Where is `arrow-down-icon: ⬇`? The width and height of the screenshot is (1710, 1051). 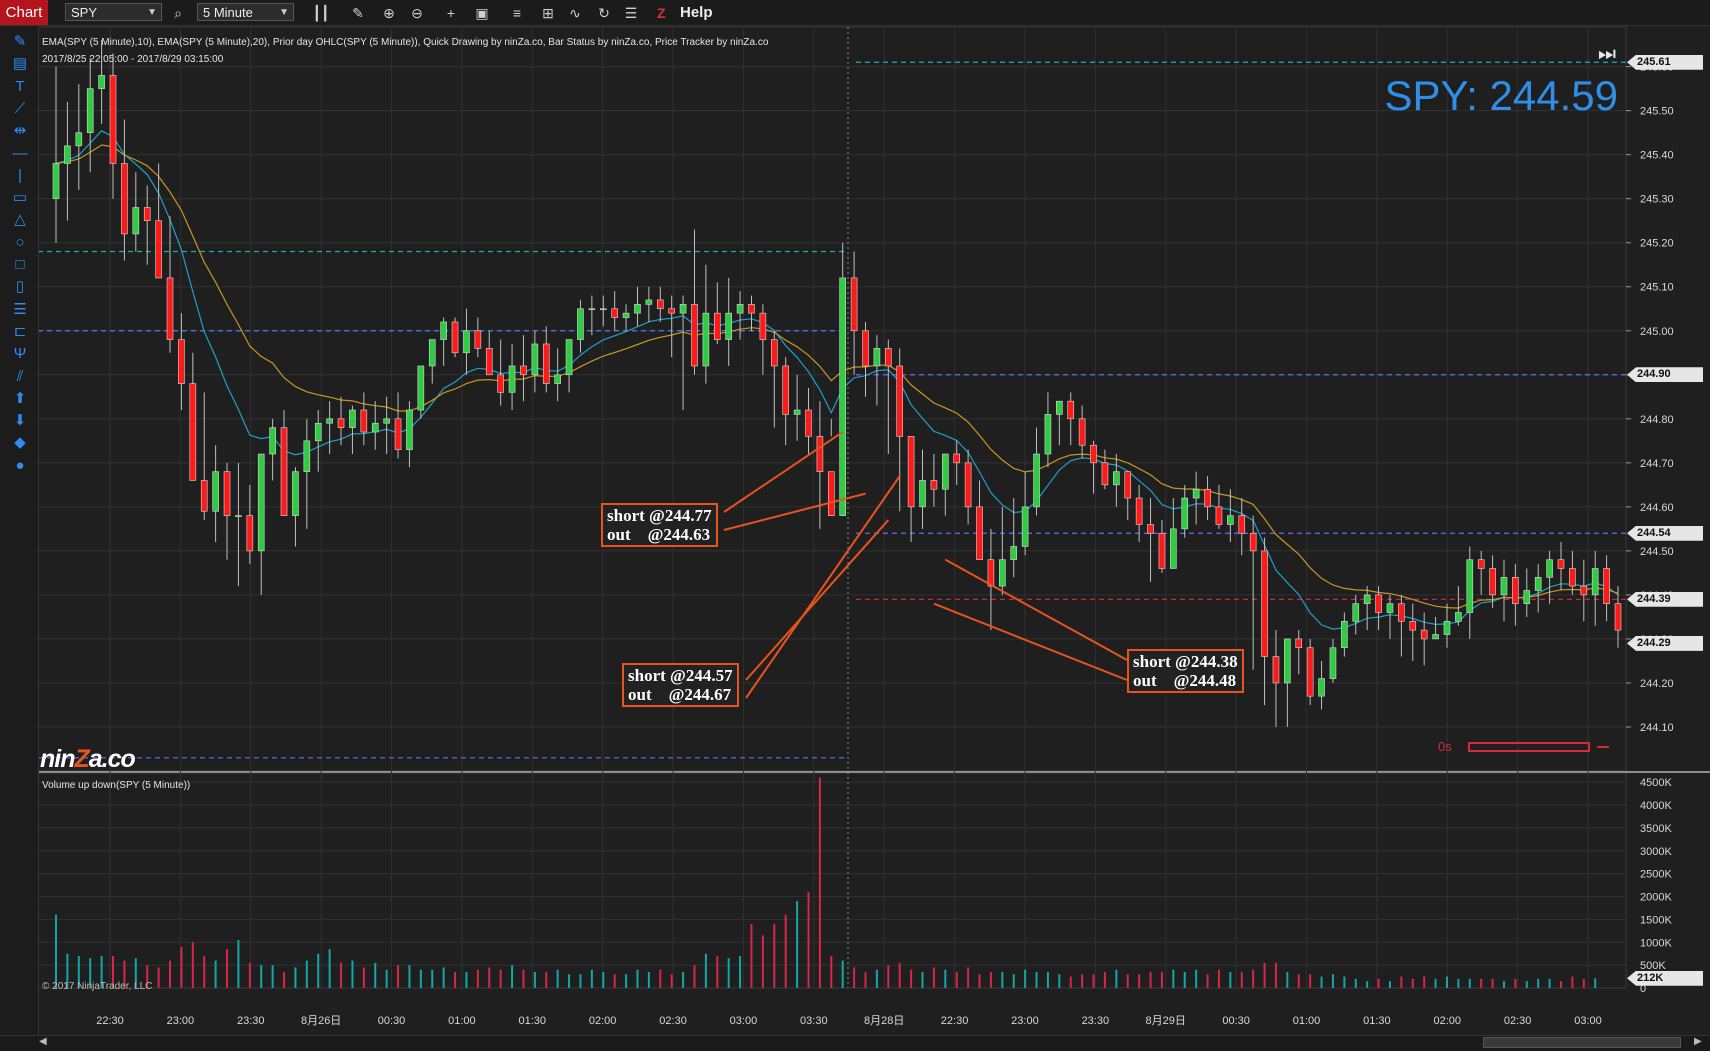
arrow-down-icon: ⬇ is located at coordinates (20, 421).